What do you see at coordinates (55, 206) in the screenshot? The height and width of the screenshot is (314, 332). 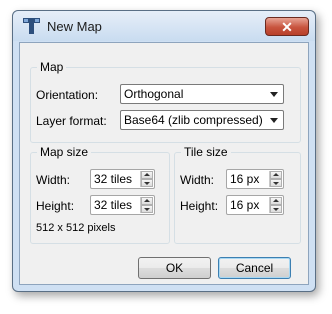 I see `map-height-label: Height:` at bounding box center [55, 206].